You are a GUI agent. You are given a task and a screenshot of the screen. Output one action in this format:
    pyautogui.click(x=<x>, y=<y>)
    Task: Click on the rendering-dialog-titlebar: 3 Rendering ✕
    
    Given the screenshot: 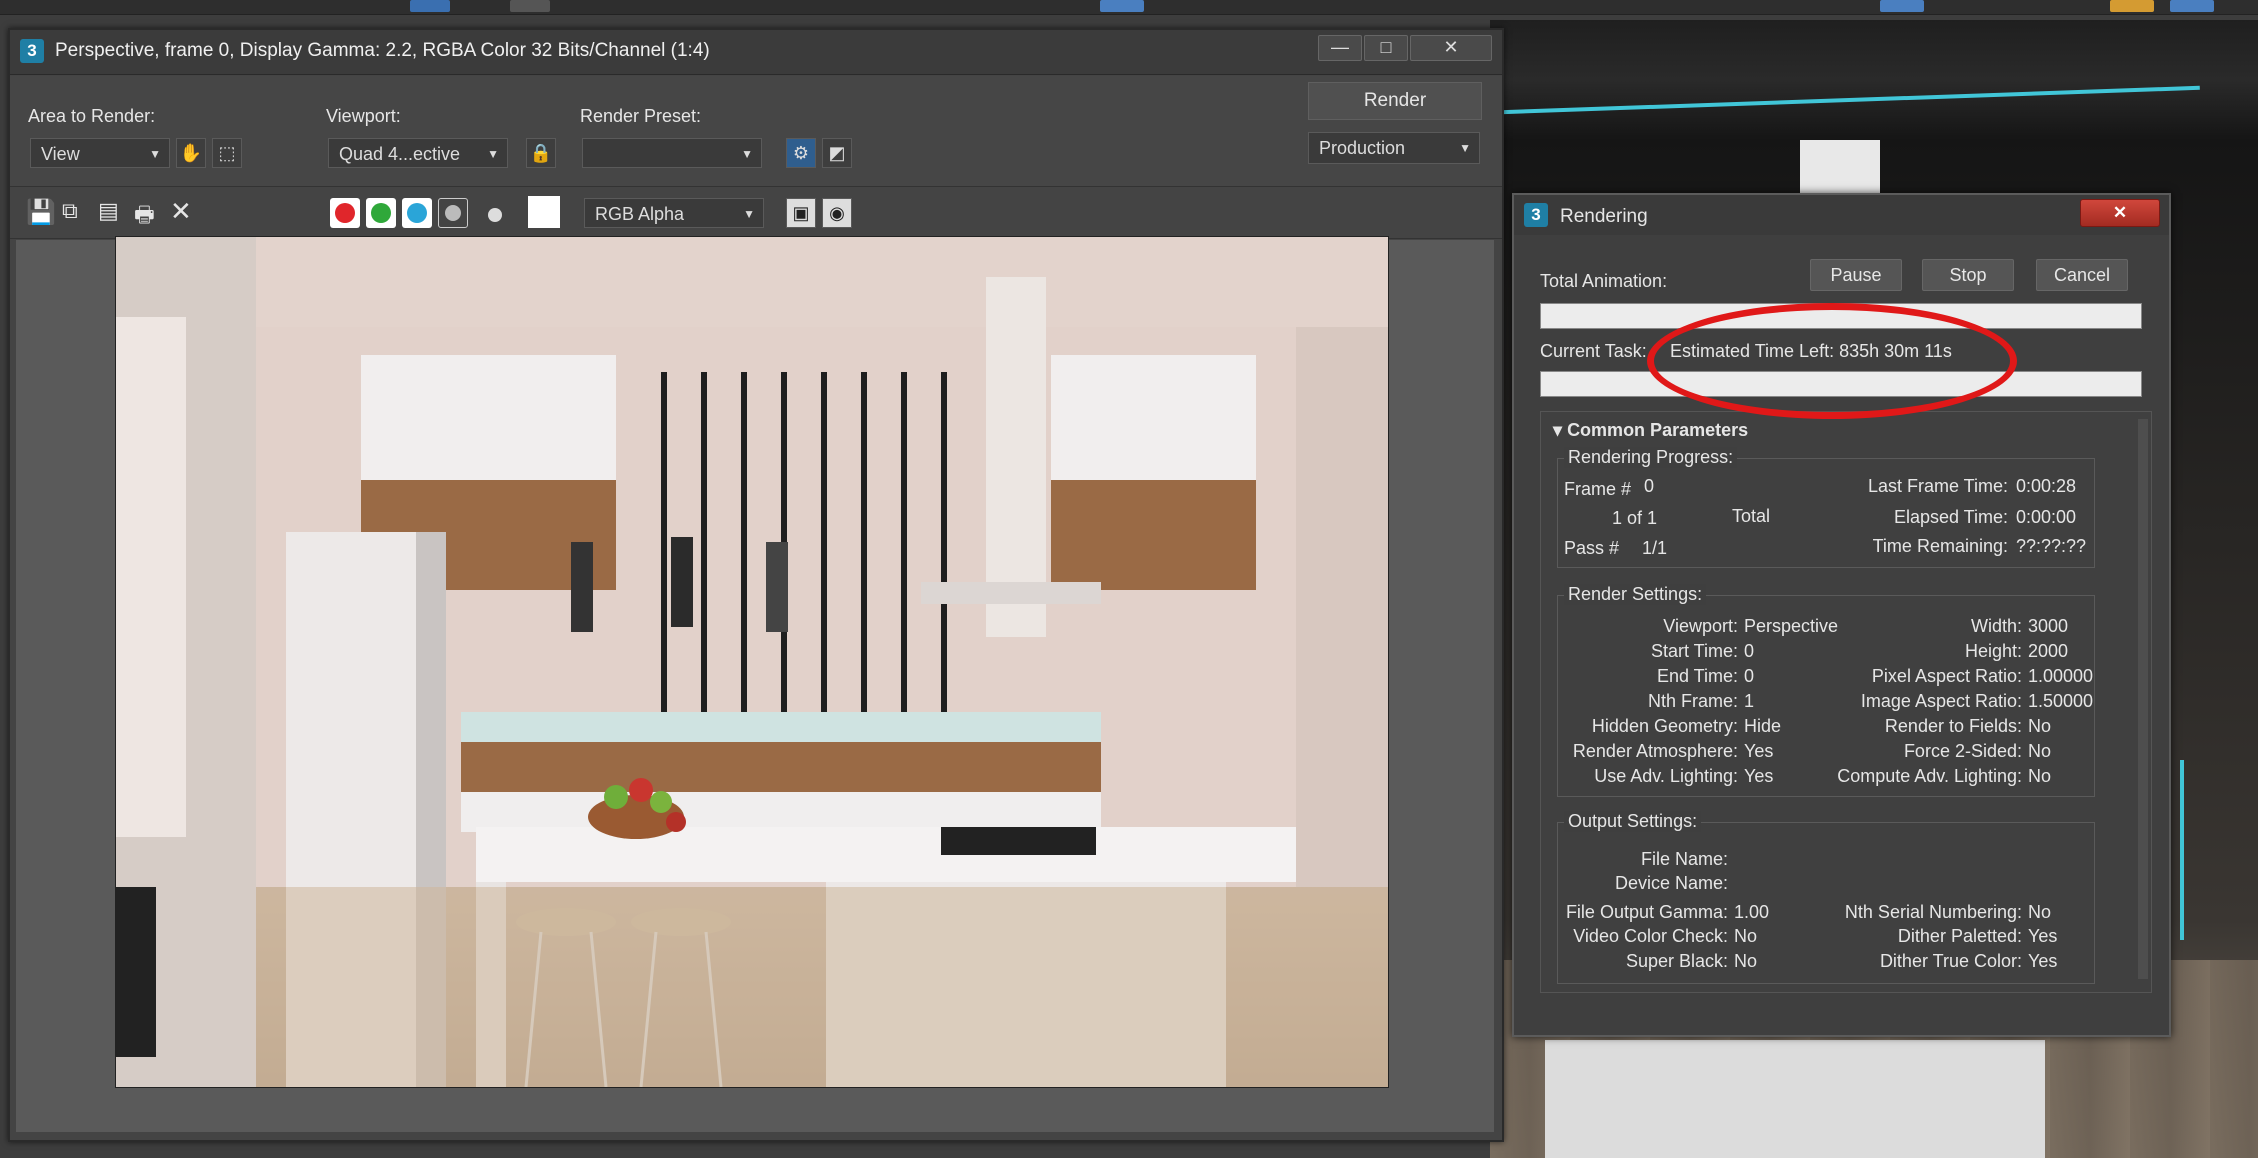 What is the action you would take?
    pyautogui.click(x=1841, y=215)
    